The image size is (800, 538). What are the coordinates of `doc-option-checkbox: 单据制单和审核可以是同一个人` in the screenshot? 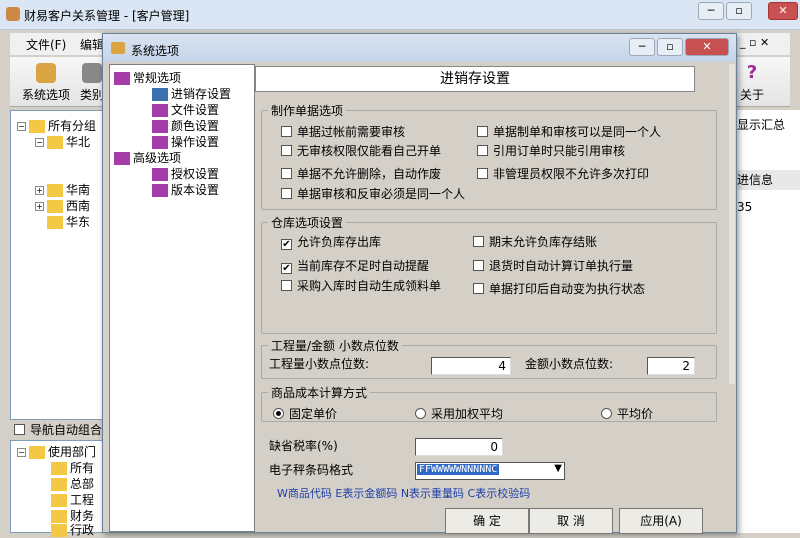 It's located at (569, 131).